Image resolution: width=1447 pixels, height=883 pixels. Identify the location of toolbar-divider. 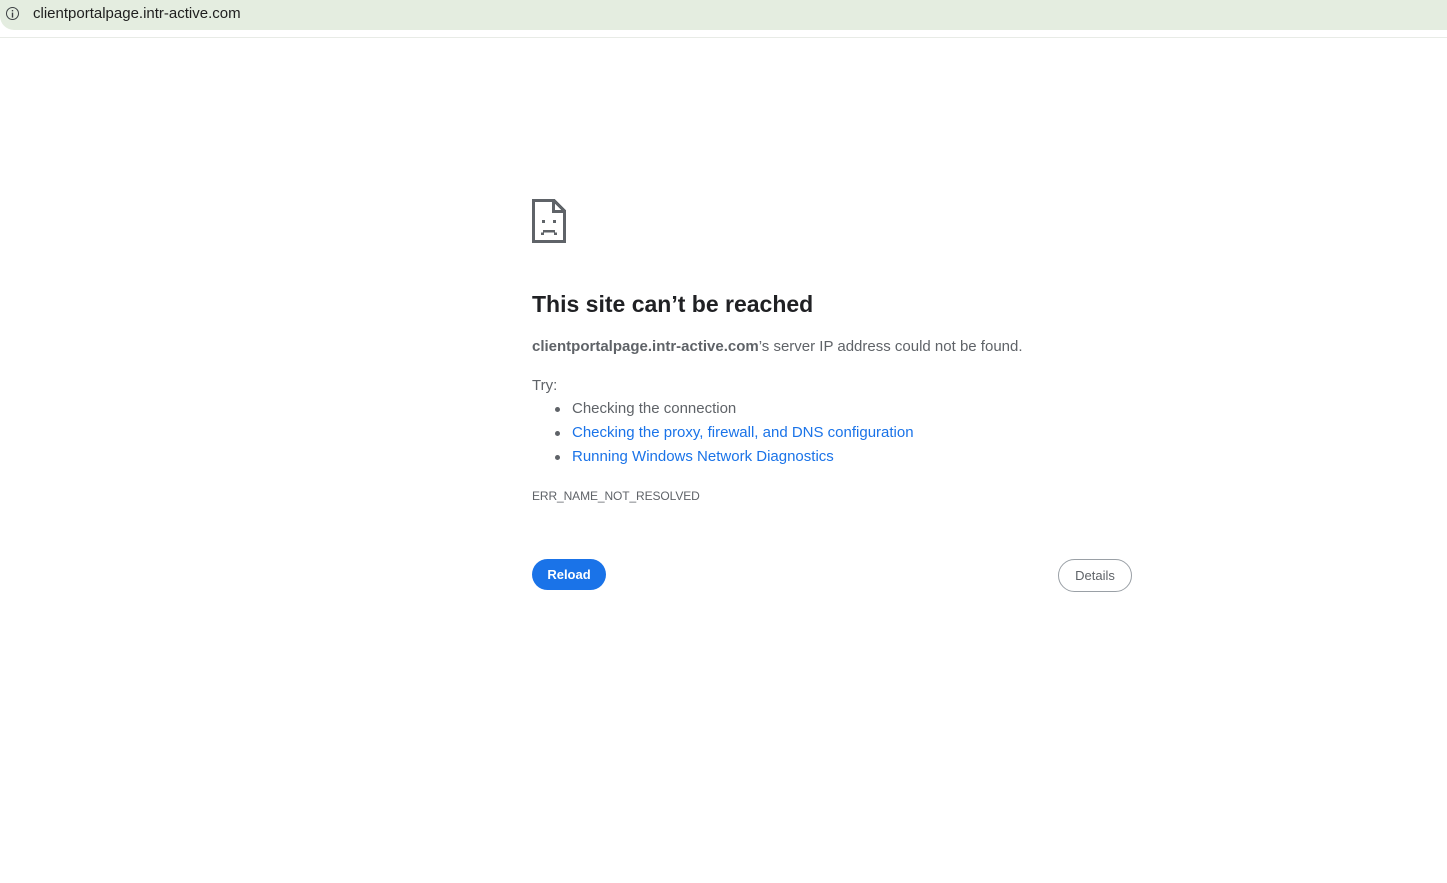
(723, 37).